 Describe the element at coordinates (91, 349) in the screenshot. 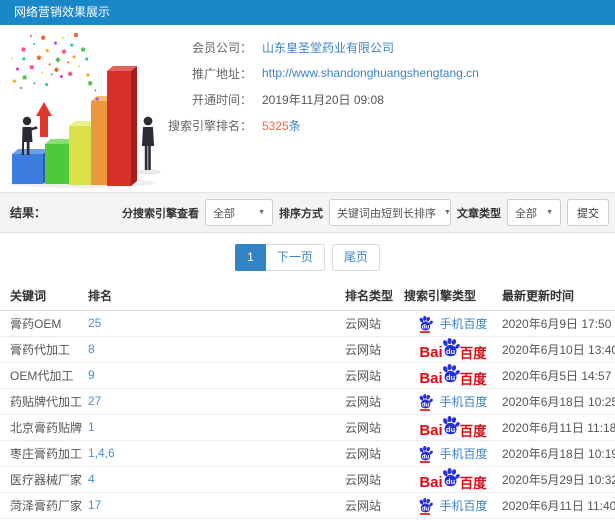

I see `rank-link: 8` at that location.